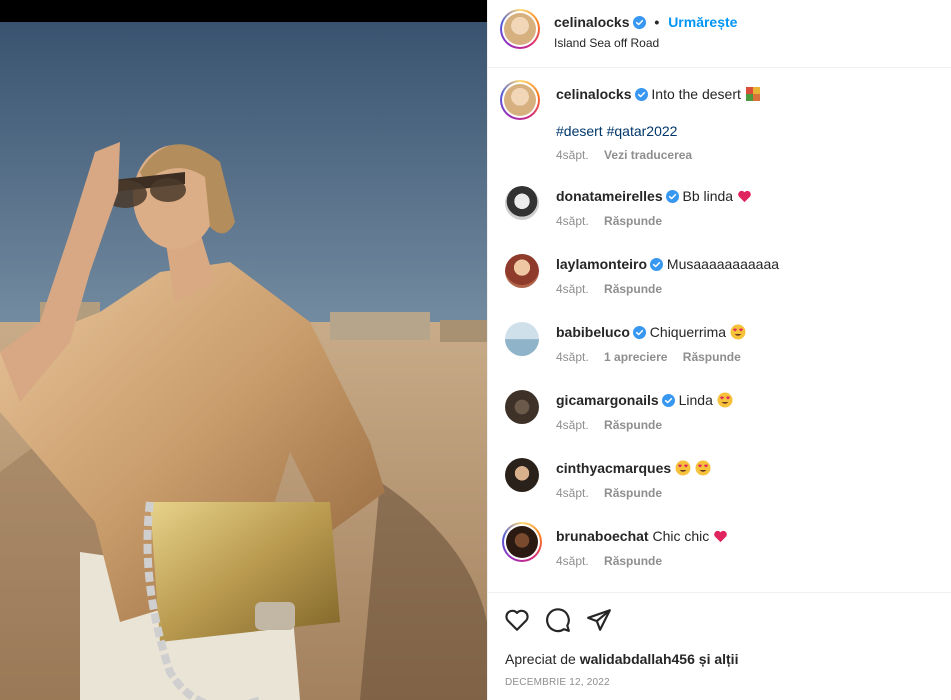 This screenshot has height=700, width=951. What do you see at coordinates (606, 43) in the screenshot?
I see `location-link: Island Sea off Road` at bounding box center [606, 43].